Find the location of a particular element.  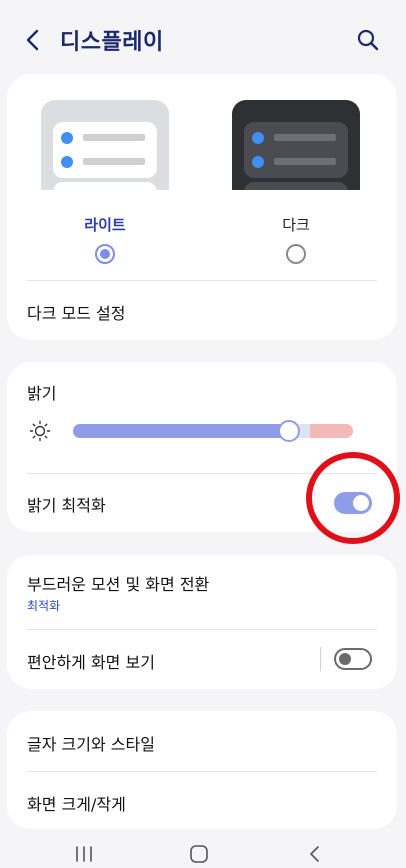

eye-comfort-label: 편안하게 화면 보기 is located at coordinates (91, 661).